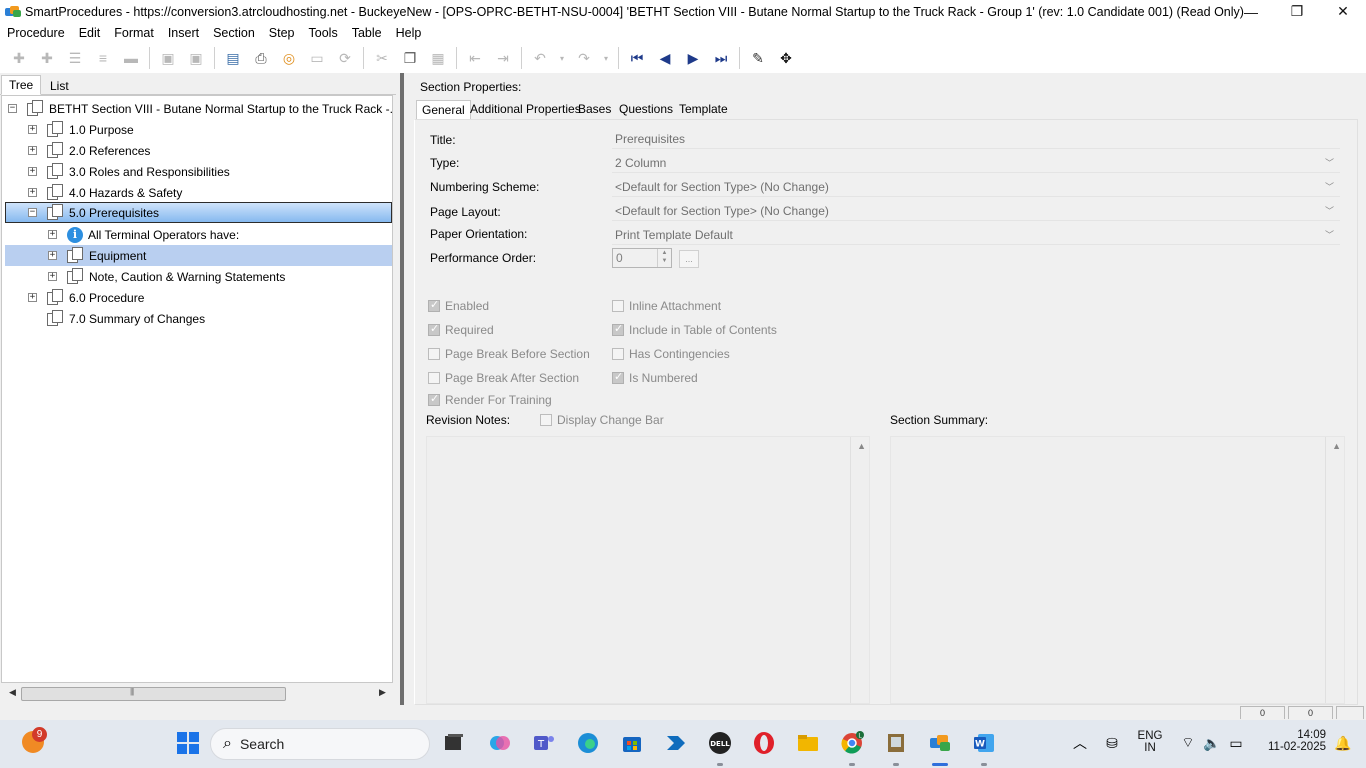 The image size is (1366, 768). Describe the element at coordinates (198, 255) in the screenshot. I see `tree-item-equipment: + Equipment` at that location.